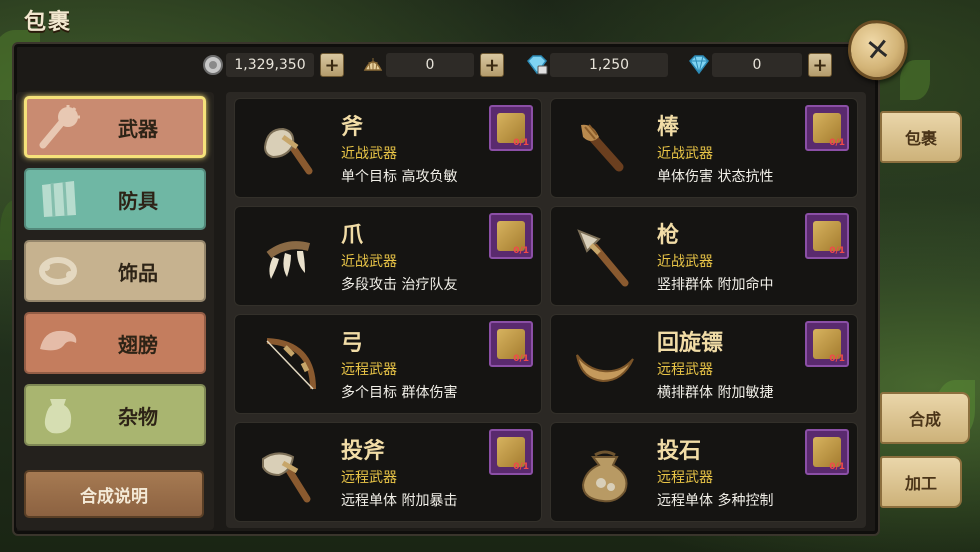  I want to click on item-card-bow: 弓 远程武器 多个目标 群体伤害 0/1, so click(388, 364).